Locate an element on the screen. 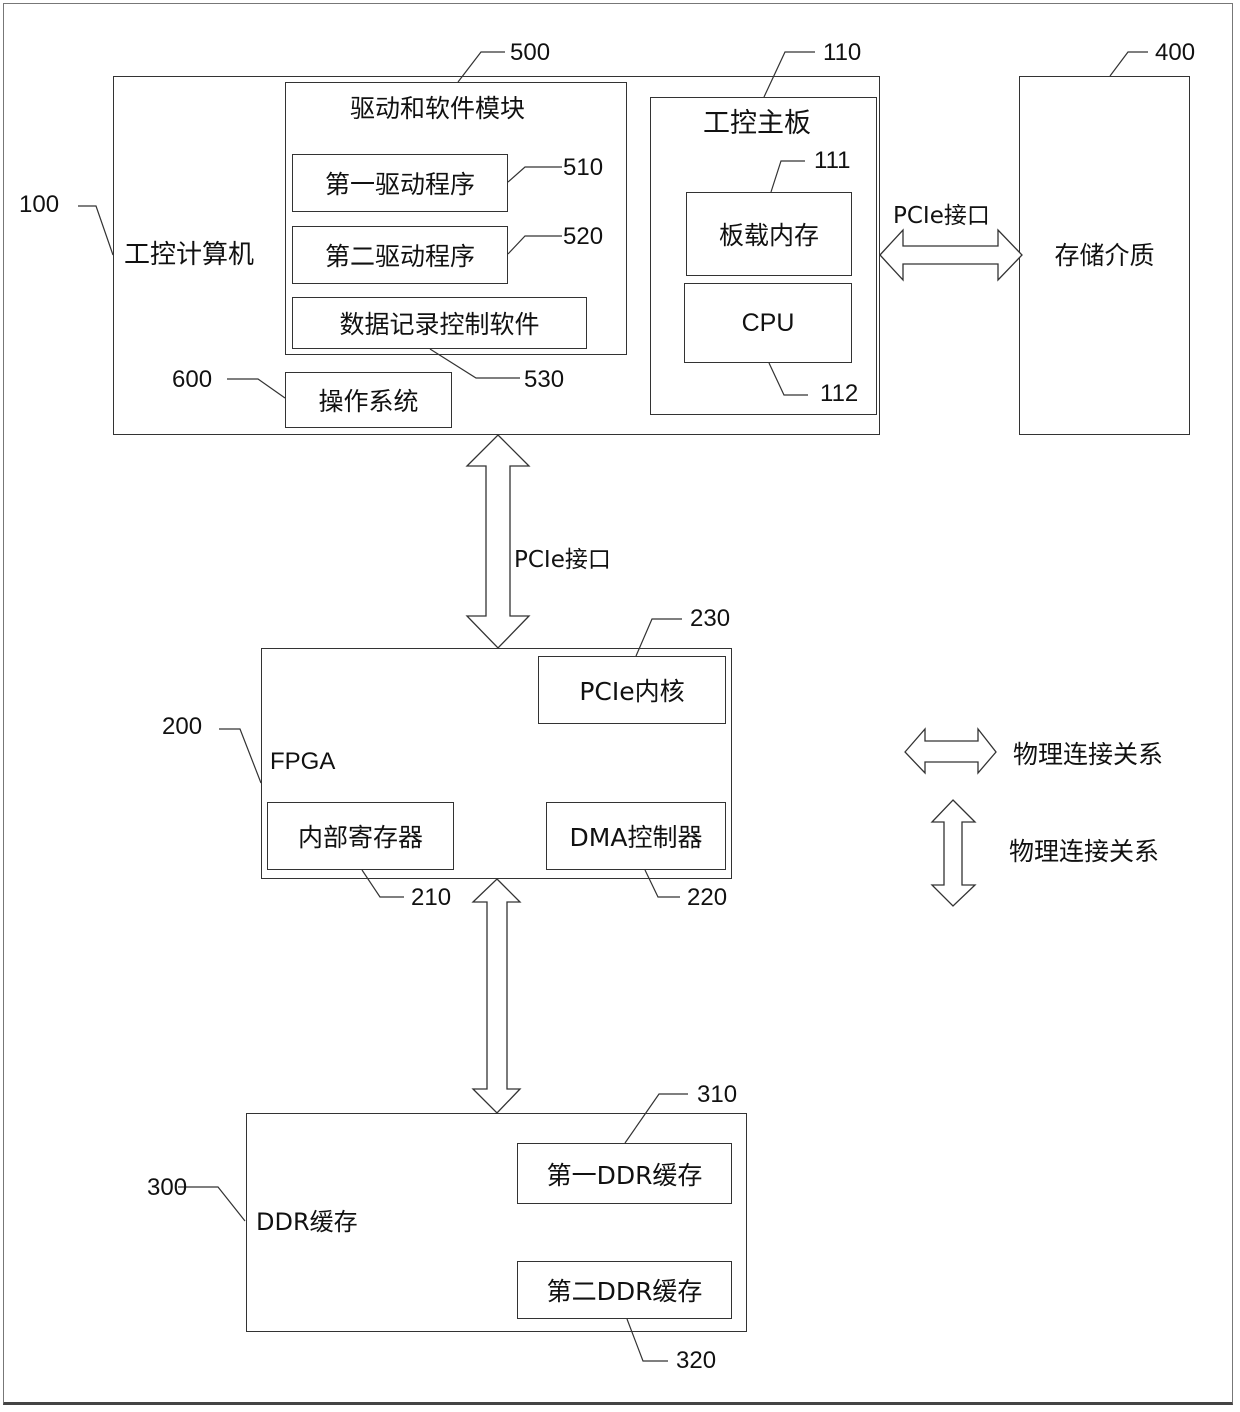 This screenshot has width=1240, height=1412. ref-220: 220 is located at coordinates (707, 897).